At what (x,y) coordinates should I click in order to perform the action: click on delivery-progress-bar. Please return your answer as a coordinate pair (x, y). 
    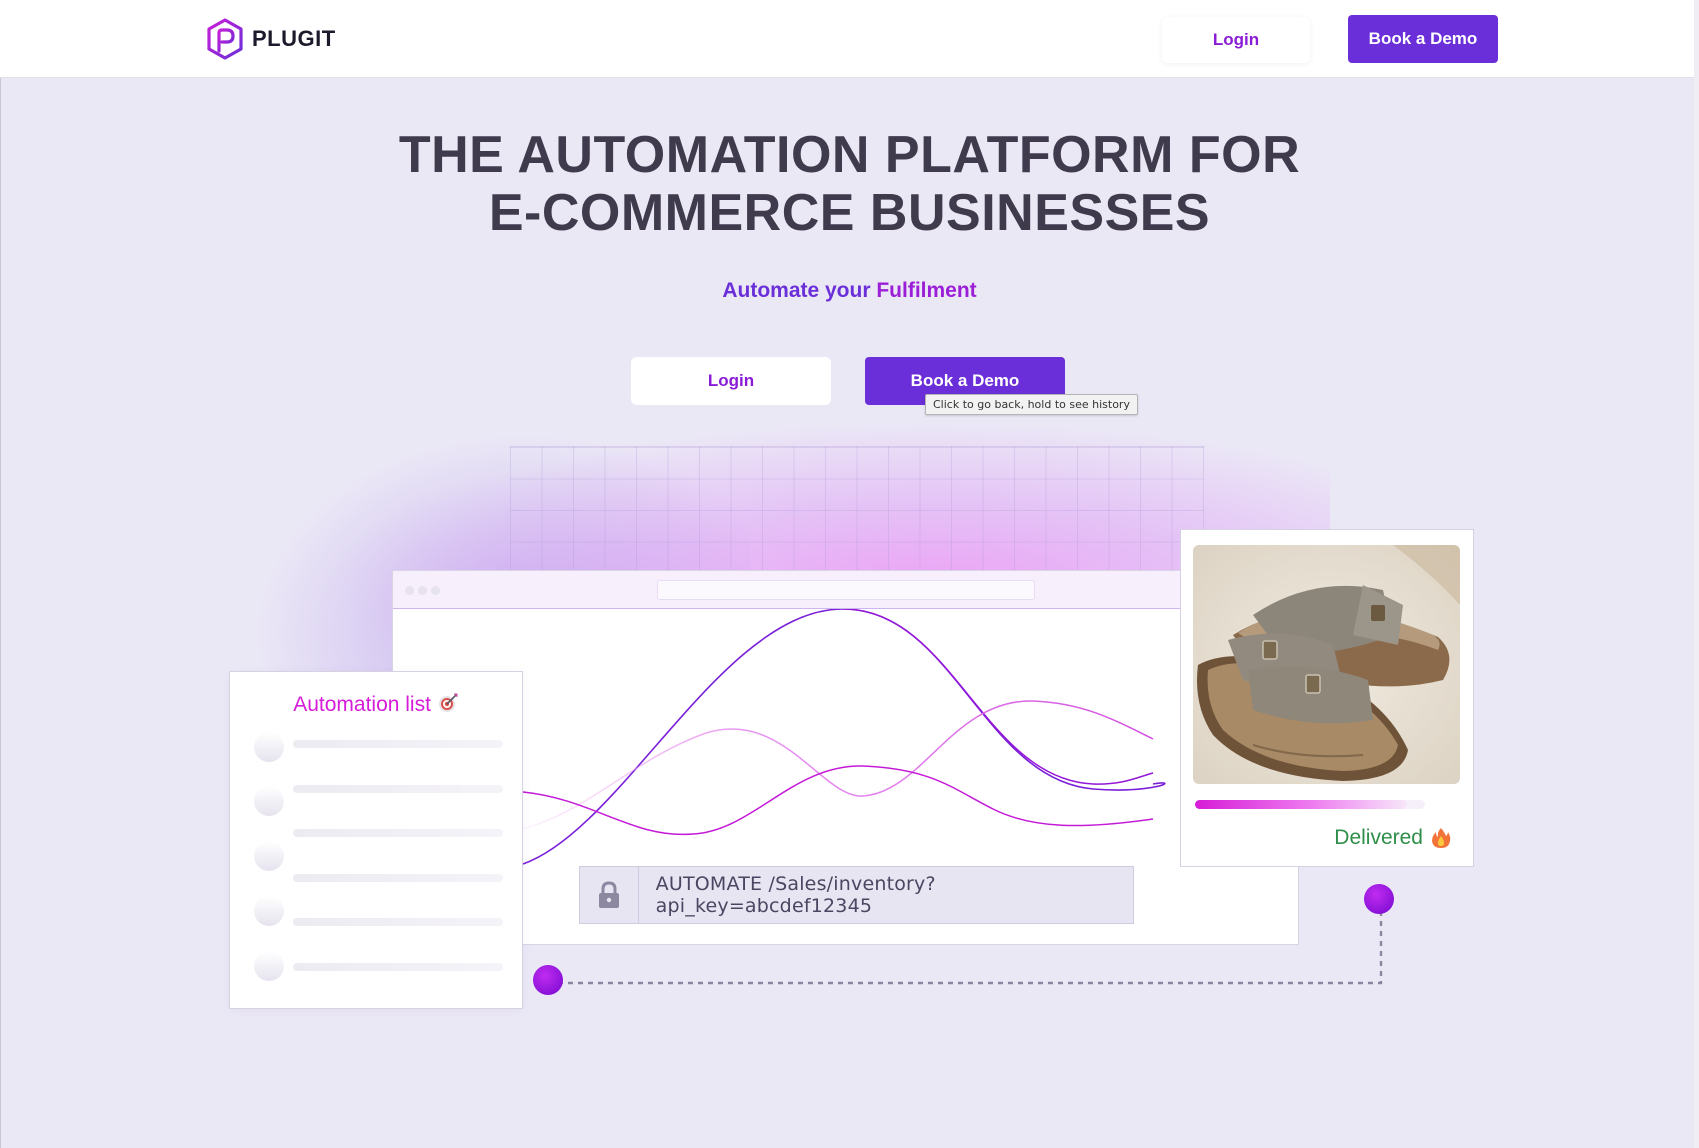
    Looking at the image, I should click on (1310, 804).